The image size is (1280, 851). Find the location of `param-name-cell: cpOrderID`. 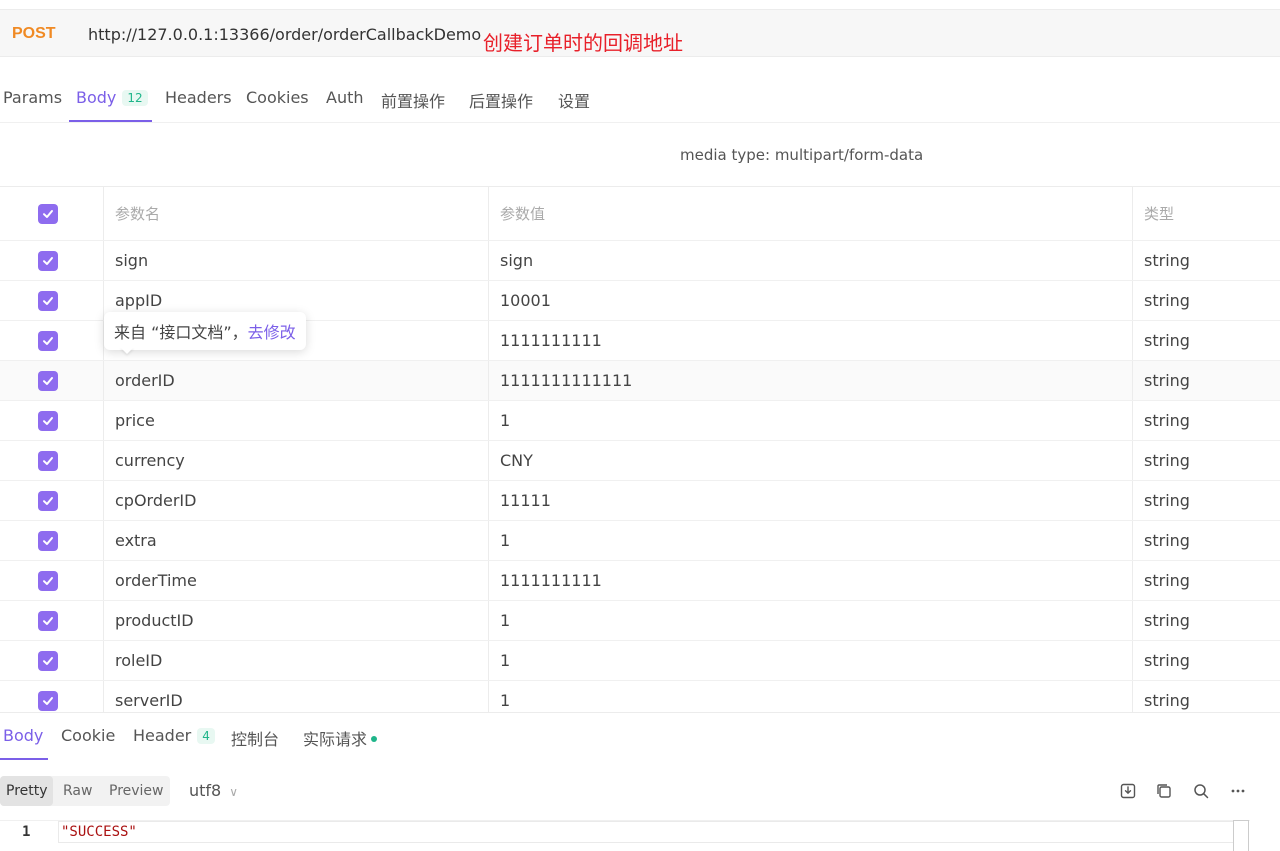

param-name-cell: cpOrderID is located at coordinates (295, 500).